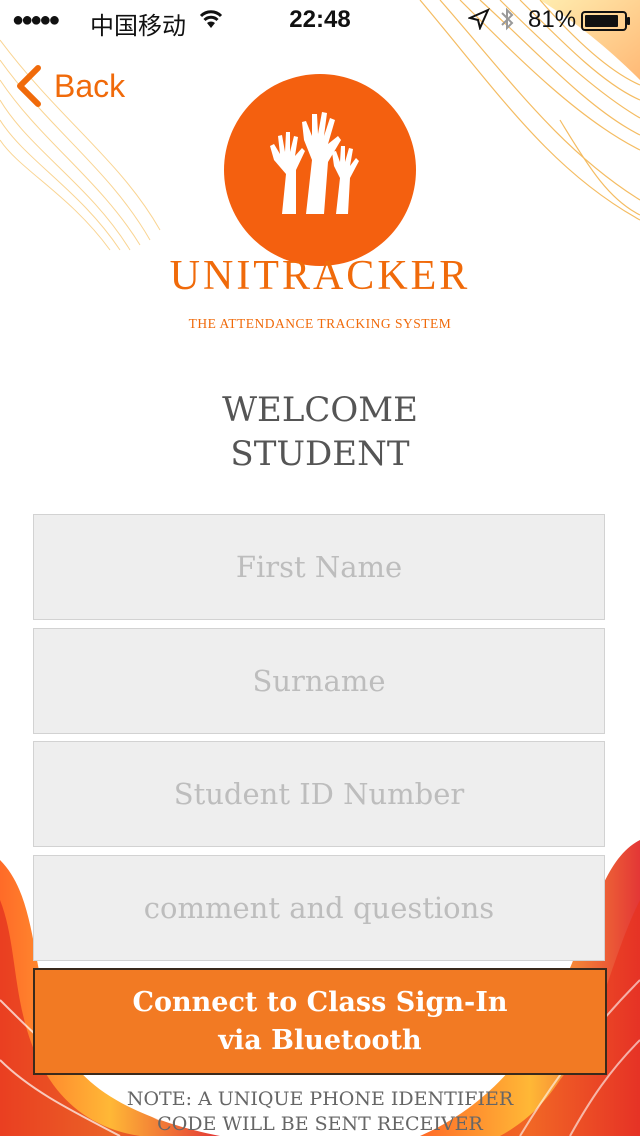 Image resolution: width=640 pixels, height=1136 pixels. I want to click on logo-circle, so click(320, 170).